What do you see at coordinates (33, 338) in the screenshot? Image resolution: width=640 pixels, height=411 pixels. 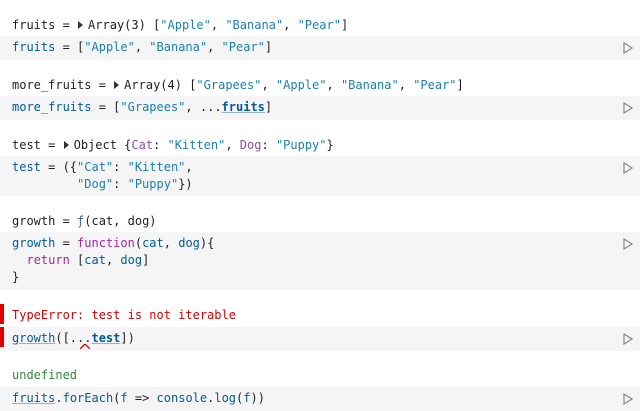 I see `code-reference-link: growth` at bounding box center [33, 338].